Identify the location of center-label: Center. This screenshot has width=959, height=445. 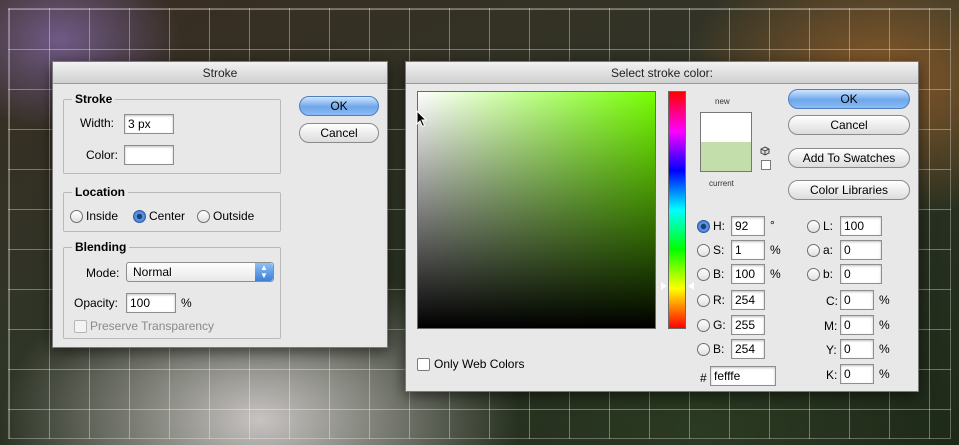
(167, 216).